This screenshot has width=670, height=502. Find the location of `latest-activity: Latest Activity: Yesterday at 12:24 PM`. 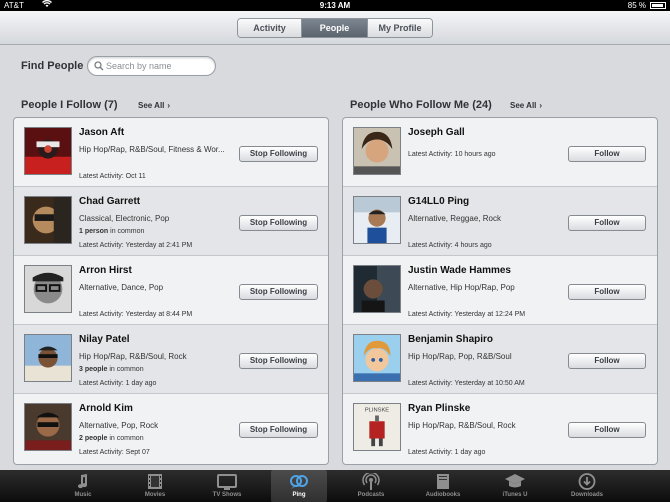

latest-activity: Latest Activity: Yesterday at 12:24 PM is located at coordinates (467, 314).